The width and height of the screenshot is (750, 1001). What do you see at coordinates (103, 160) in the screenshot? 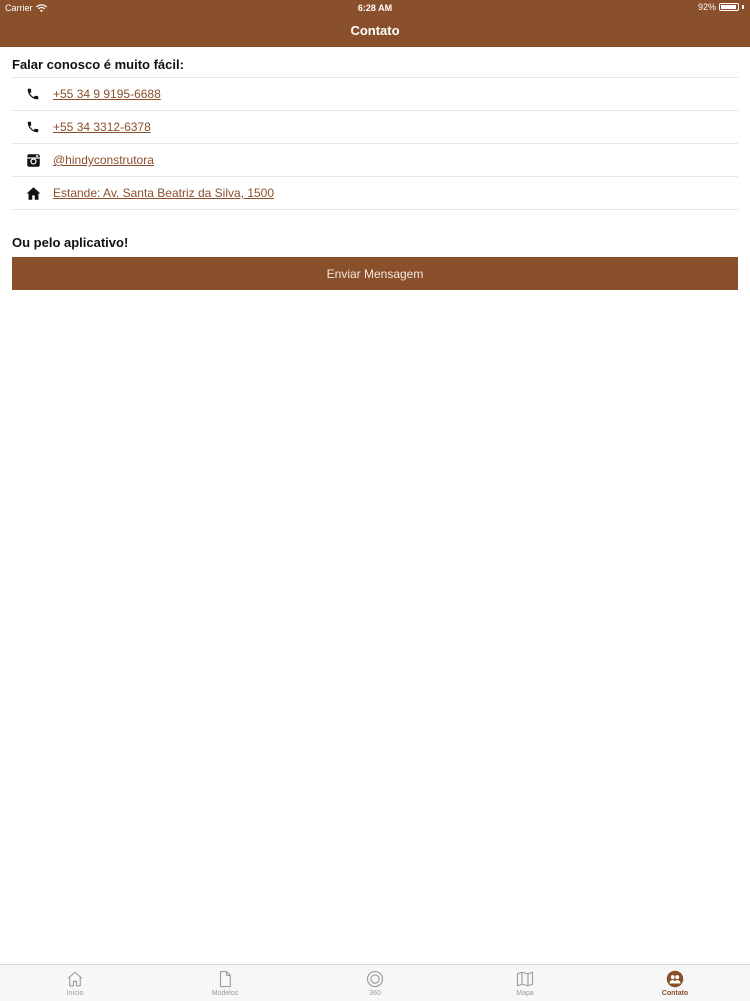
I see `instagram-link: @hindyconstrutora` at bounding box center [103, 160].